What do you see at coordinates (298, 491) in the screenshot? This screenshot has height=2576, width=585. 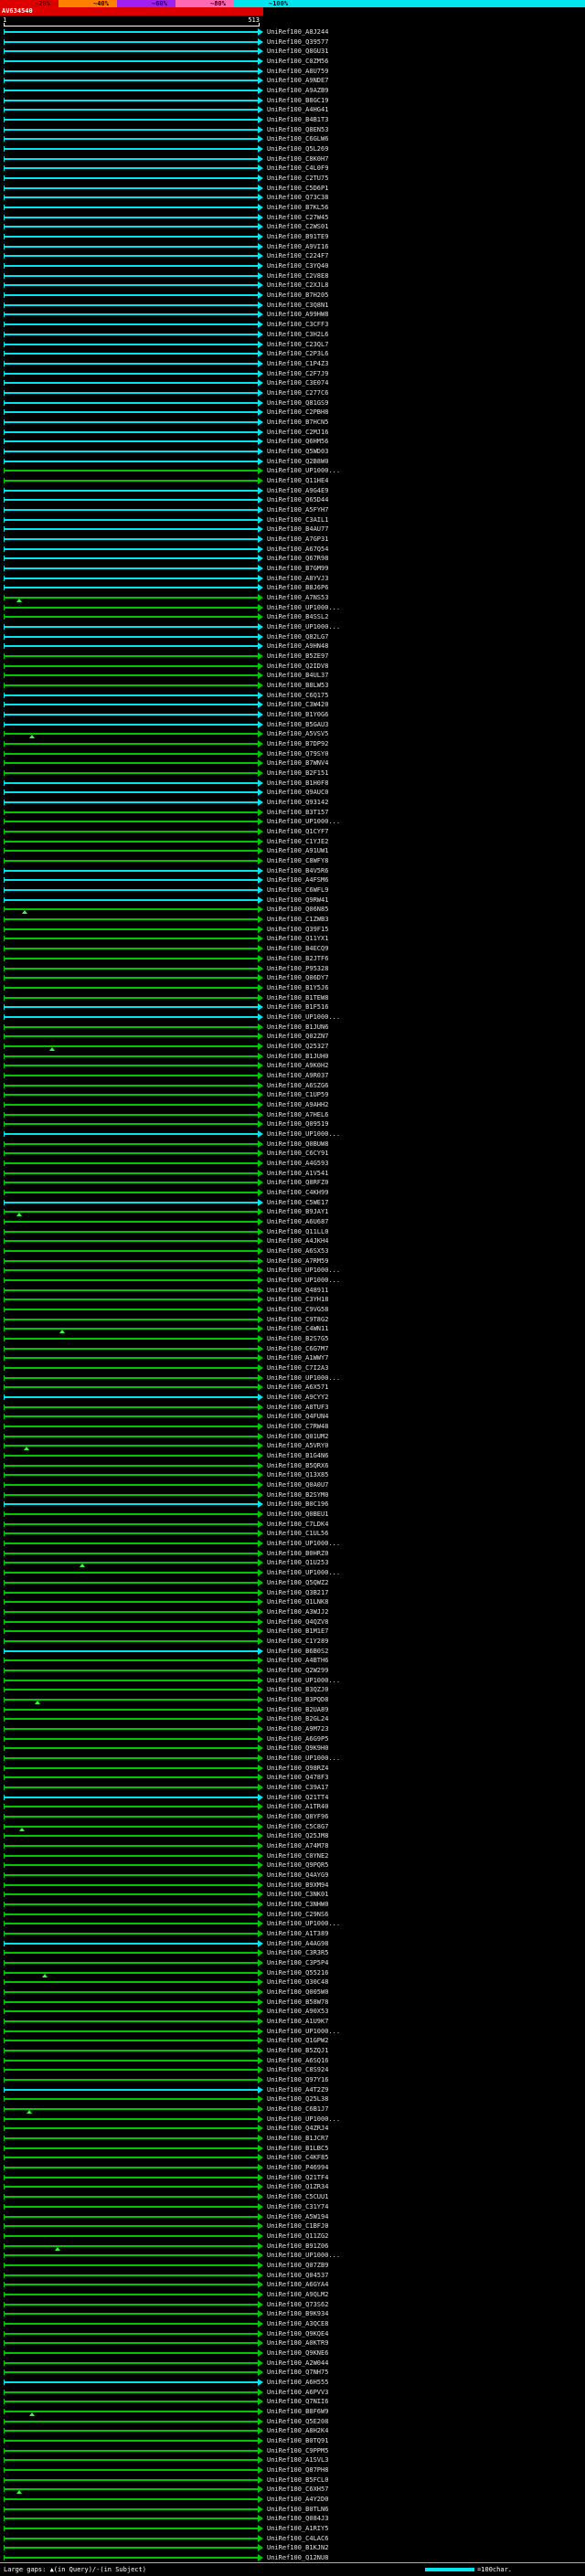 I see `hit-label: UniRef100_A9G4E9` at bounding box center [298, 491].